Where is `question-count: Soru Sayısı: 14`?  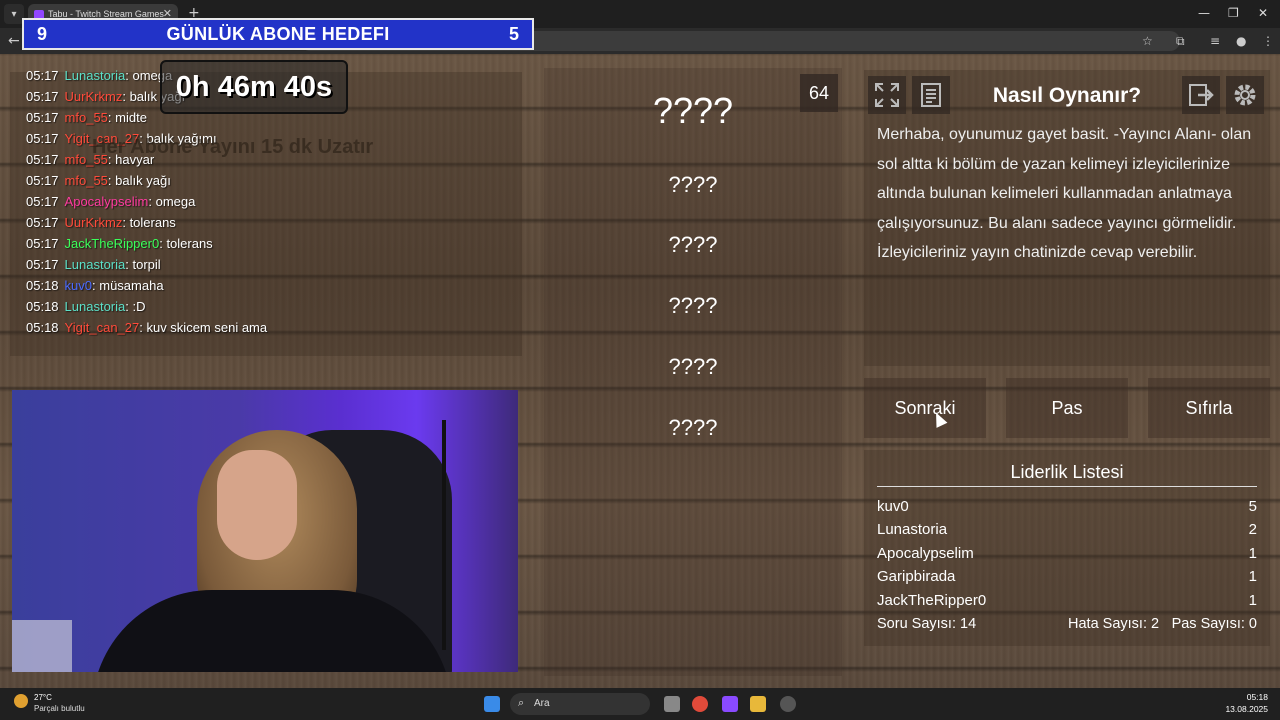 question-count: Soru Sayısı: 14 is located at coordinates (927, 624).